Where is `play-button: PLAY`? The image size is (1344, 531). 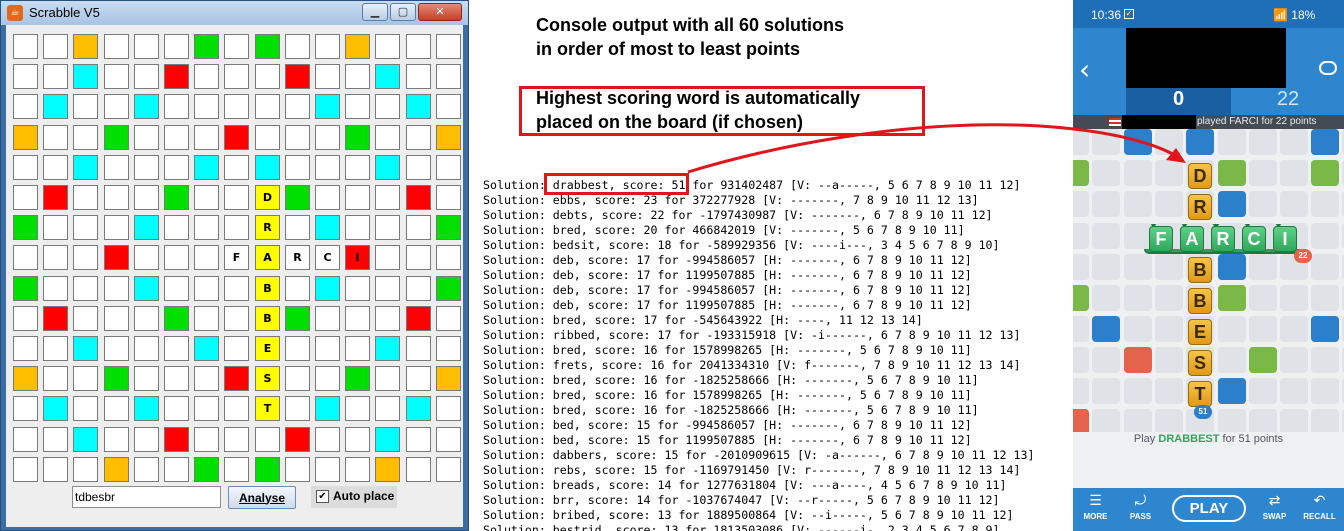 play-button: PLAY is located at coordinates (1209, 508).